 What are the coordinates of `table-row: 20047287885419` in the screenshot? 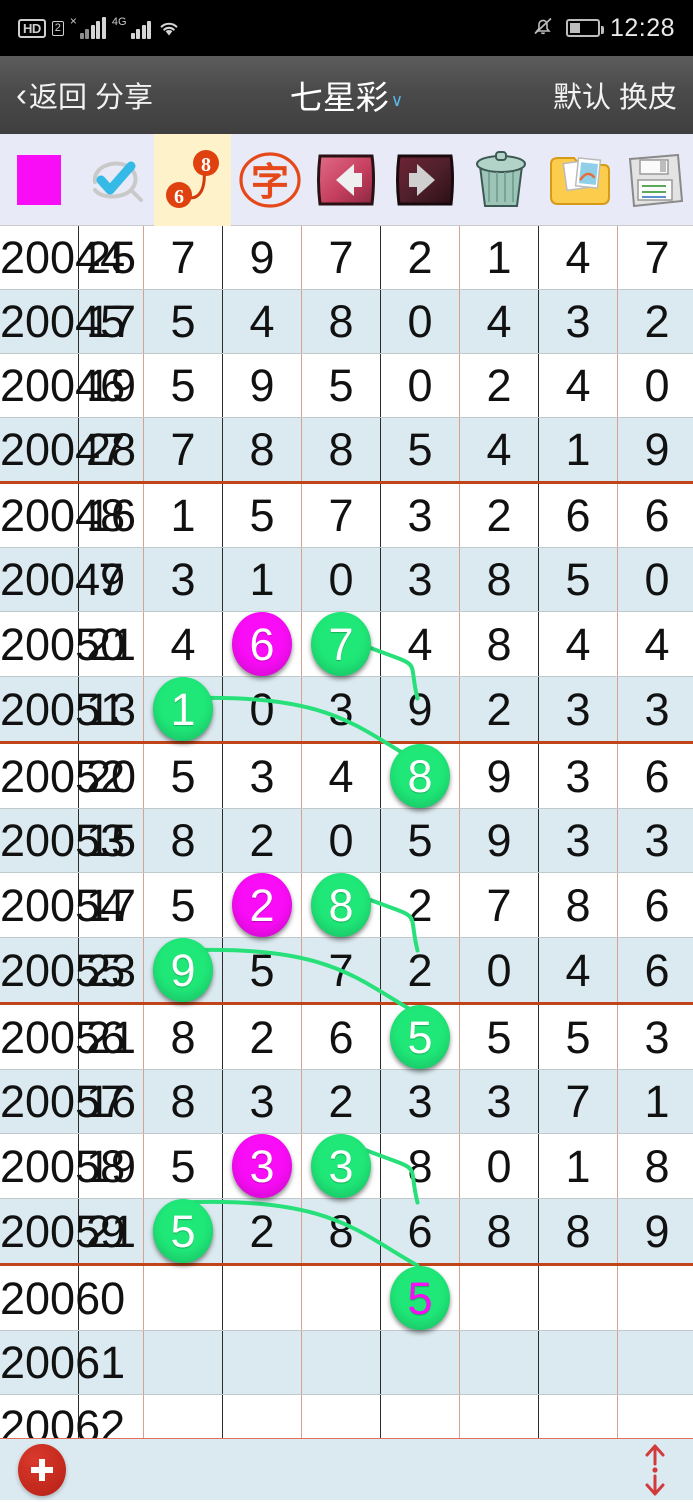 It's located at (346, 450).